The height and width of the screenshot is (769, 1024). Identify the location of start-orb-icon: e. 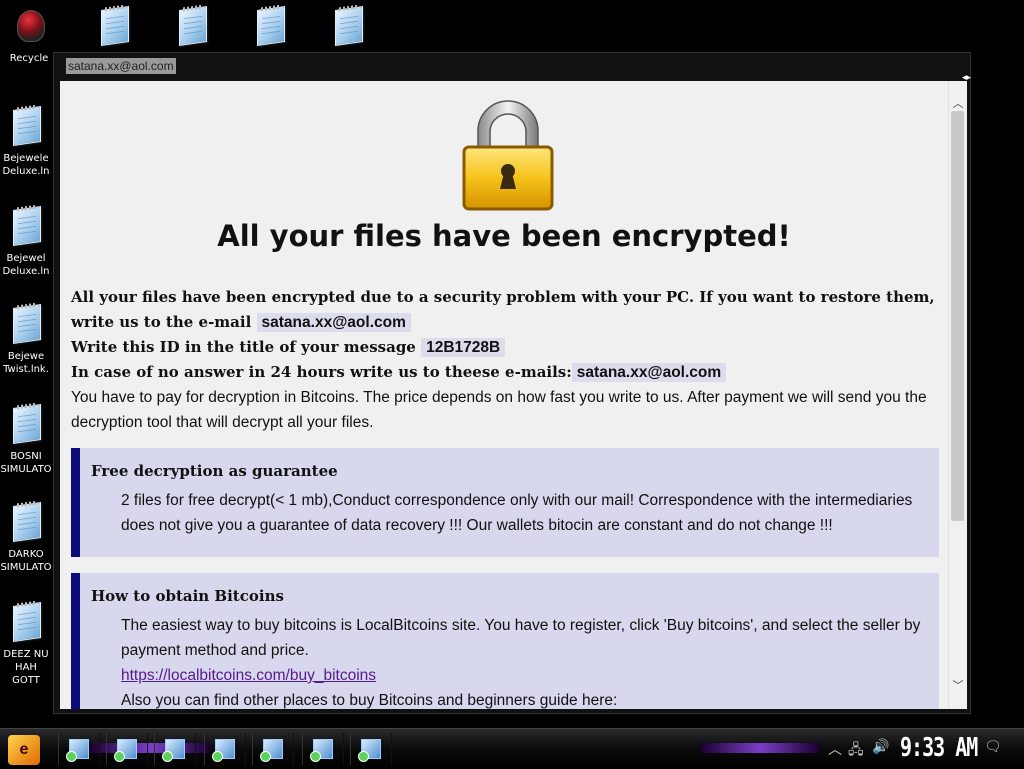
(24, 749).